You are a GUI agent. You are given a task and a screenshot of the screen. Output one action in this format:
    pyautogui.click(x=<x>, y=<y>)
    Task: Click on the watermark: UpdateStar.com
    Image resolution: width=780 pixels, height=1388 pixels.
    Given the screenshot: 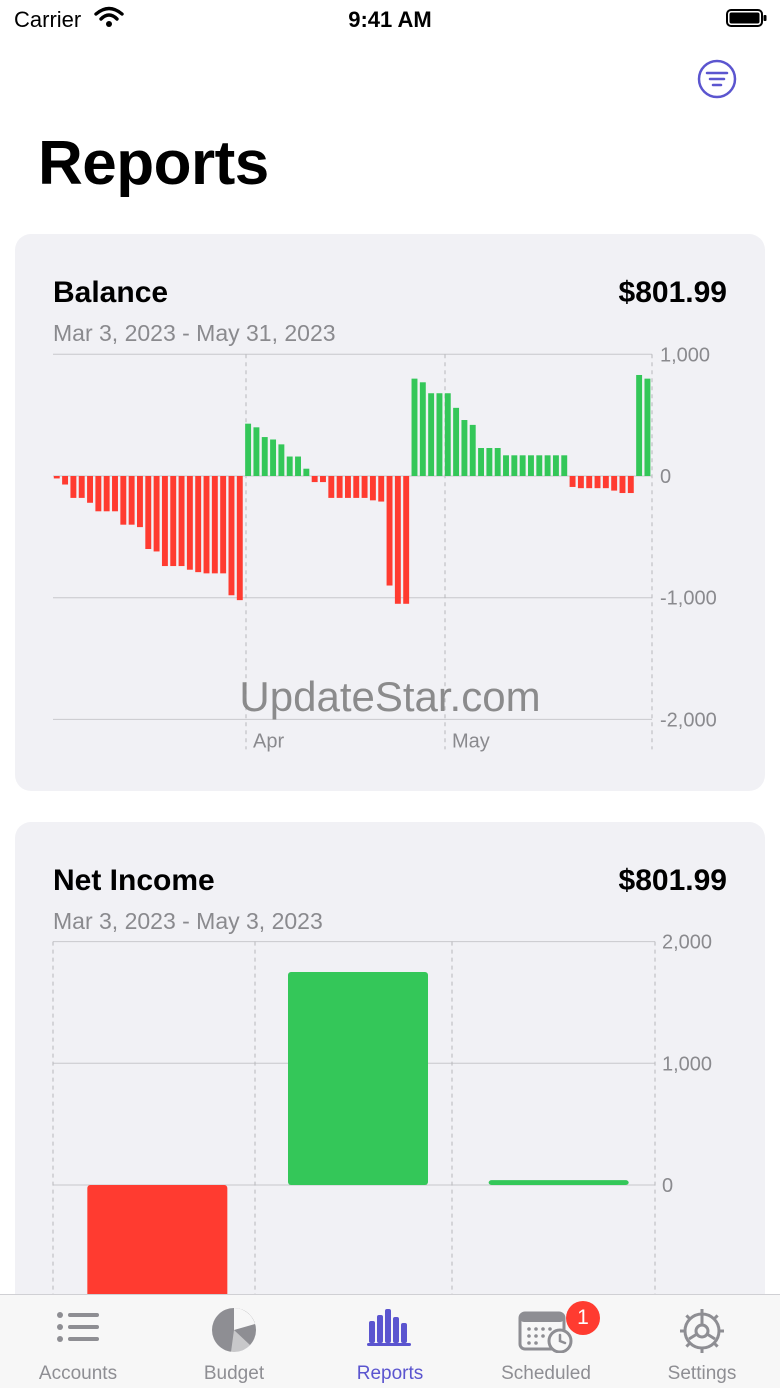 What is the action you would take?
    pyautogui.click(x=390, y=696)
    